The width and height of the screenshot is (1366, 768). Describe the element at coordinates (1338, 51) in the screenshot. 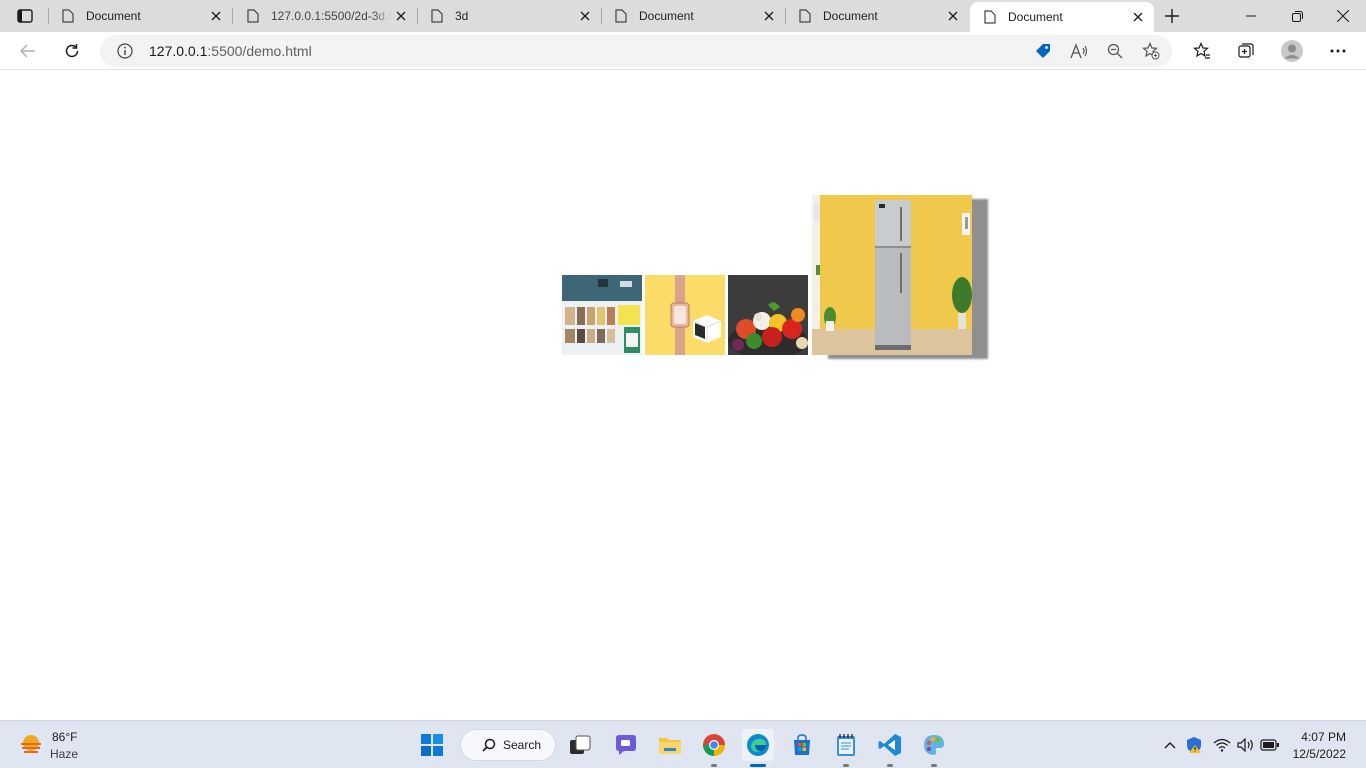

I see `settings-more-icon` at that location.